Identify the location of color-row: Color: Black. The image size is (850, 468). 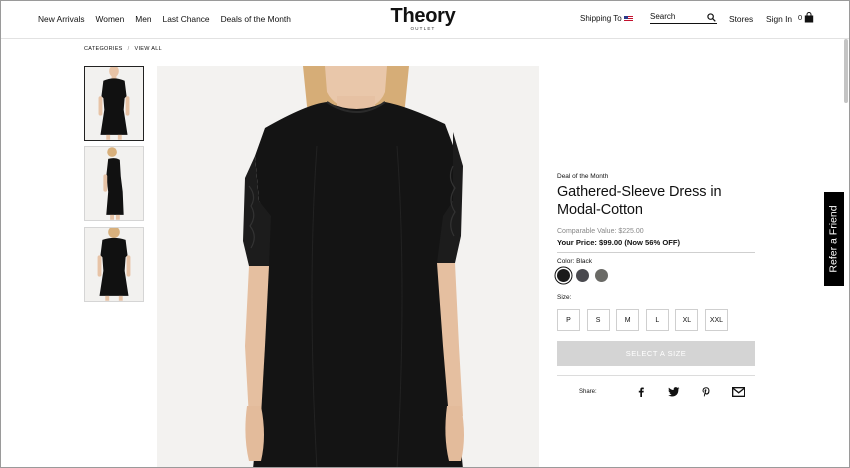
(656, 261).